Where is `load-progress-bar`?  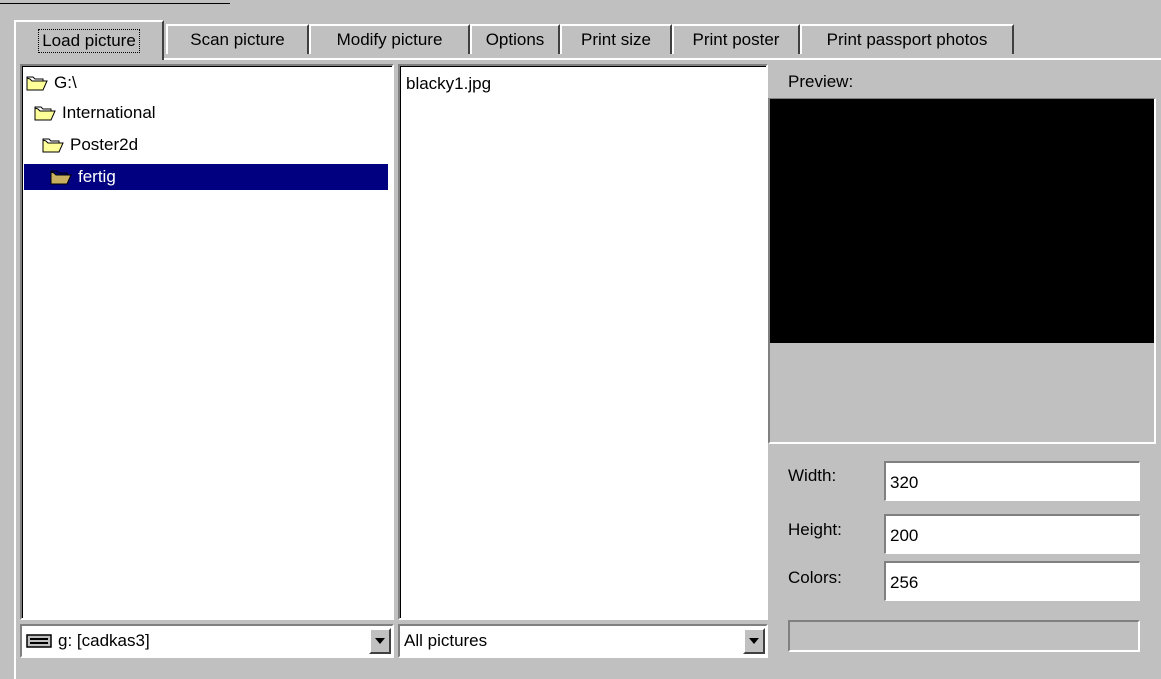 load-progress-bar is located at coordinates (964, 636).